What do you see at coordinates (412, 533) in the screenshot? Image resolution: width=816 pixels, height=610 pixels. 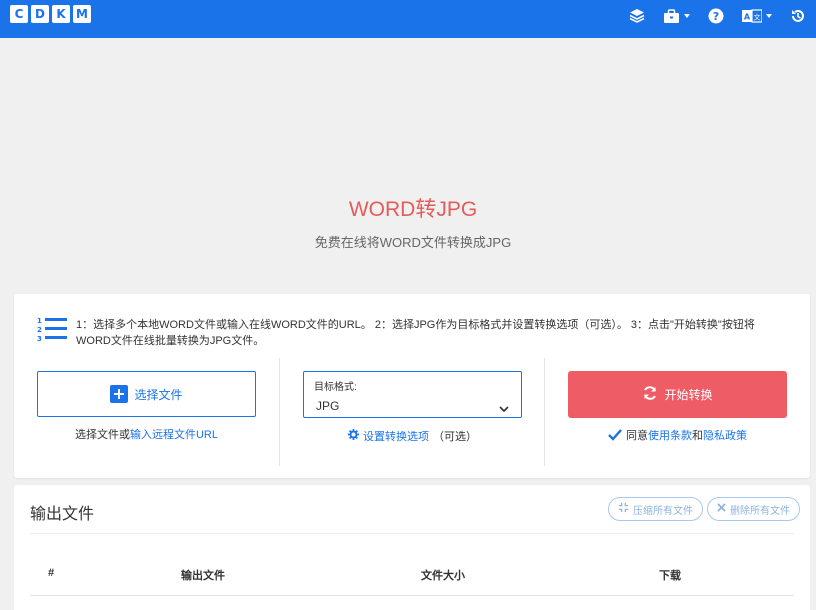 I see `divider` at bounding box center [412, 533].